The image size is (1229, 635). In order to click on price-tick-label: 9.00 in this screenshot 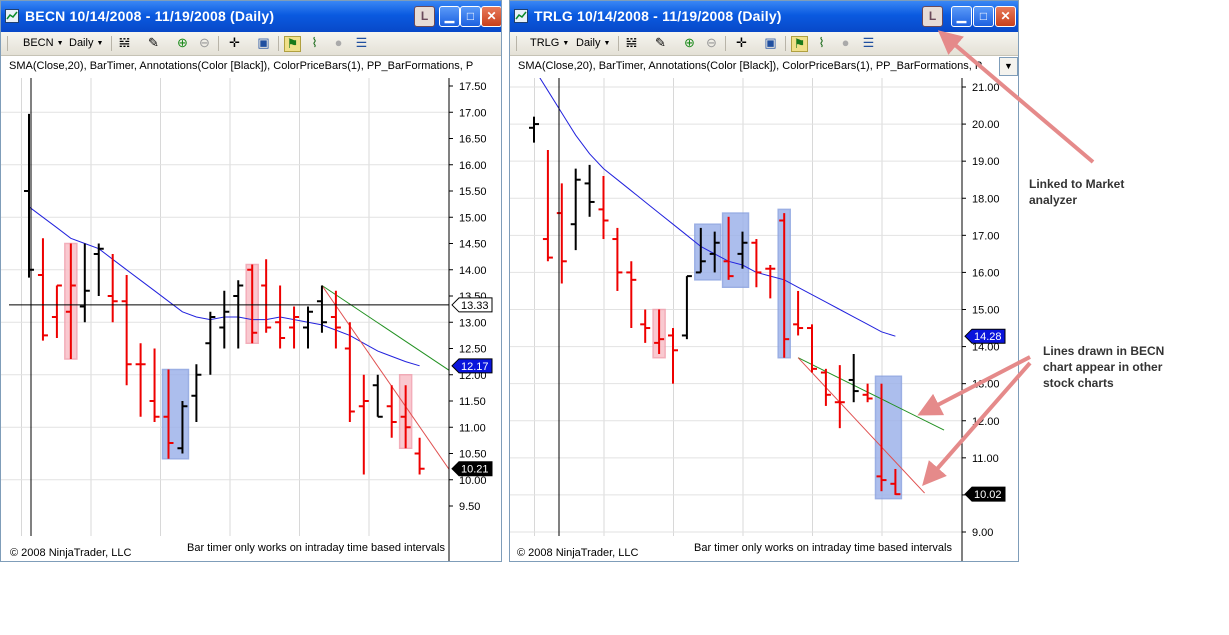, I will do `click(982, 533)`.